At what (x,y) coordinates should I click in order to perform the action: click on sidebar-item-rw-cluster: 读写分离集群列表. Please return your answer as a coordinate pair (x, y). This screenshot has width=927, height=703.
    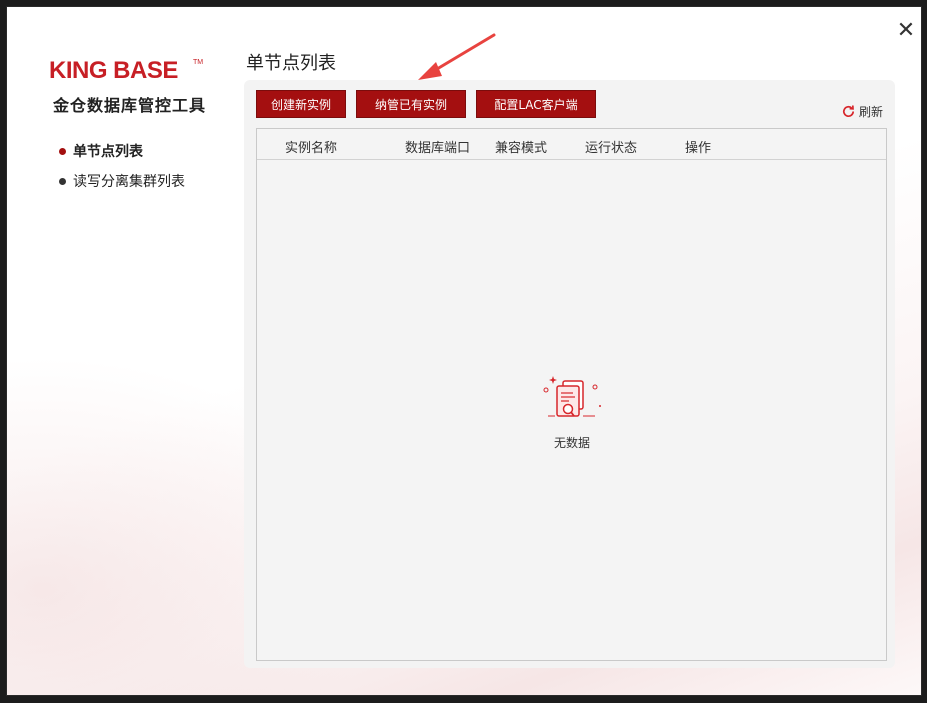
    Looking at the image, I should click on (122, 181).